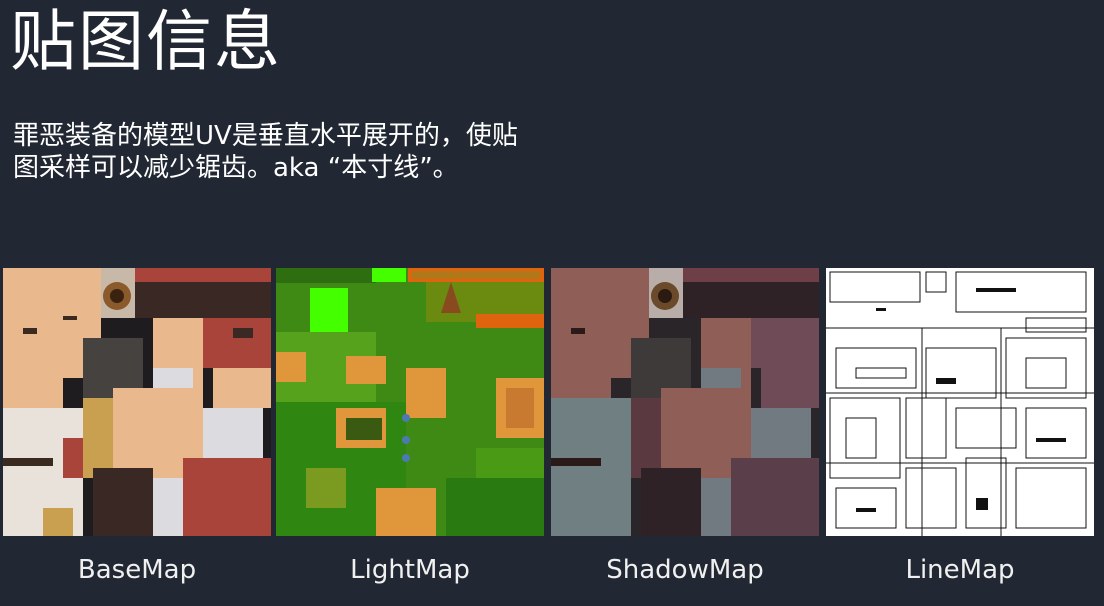 The height and width of the screenshot is (606, 1104). Describe the element at coordinates (960, 402) in the screenshot. I see `line-texture-thumbnail` at that location.